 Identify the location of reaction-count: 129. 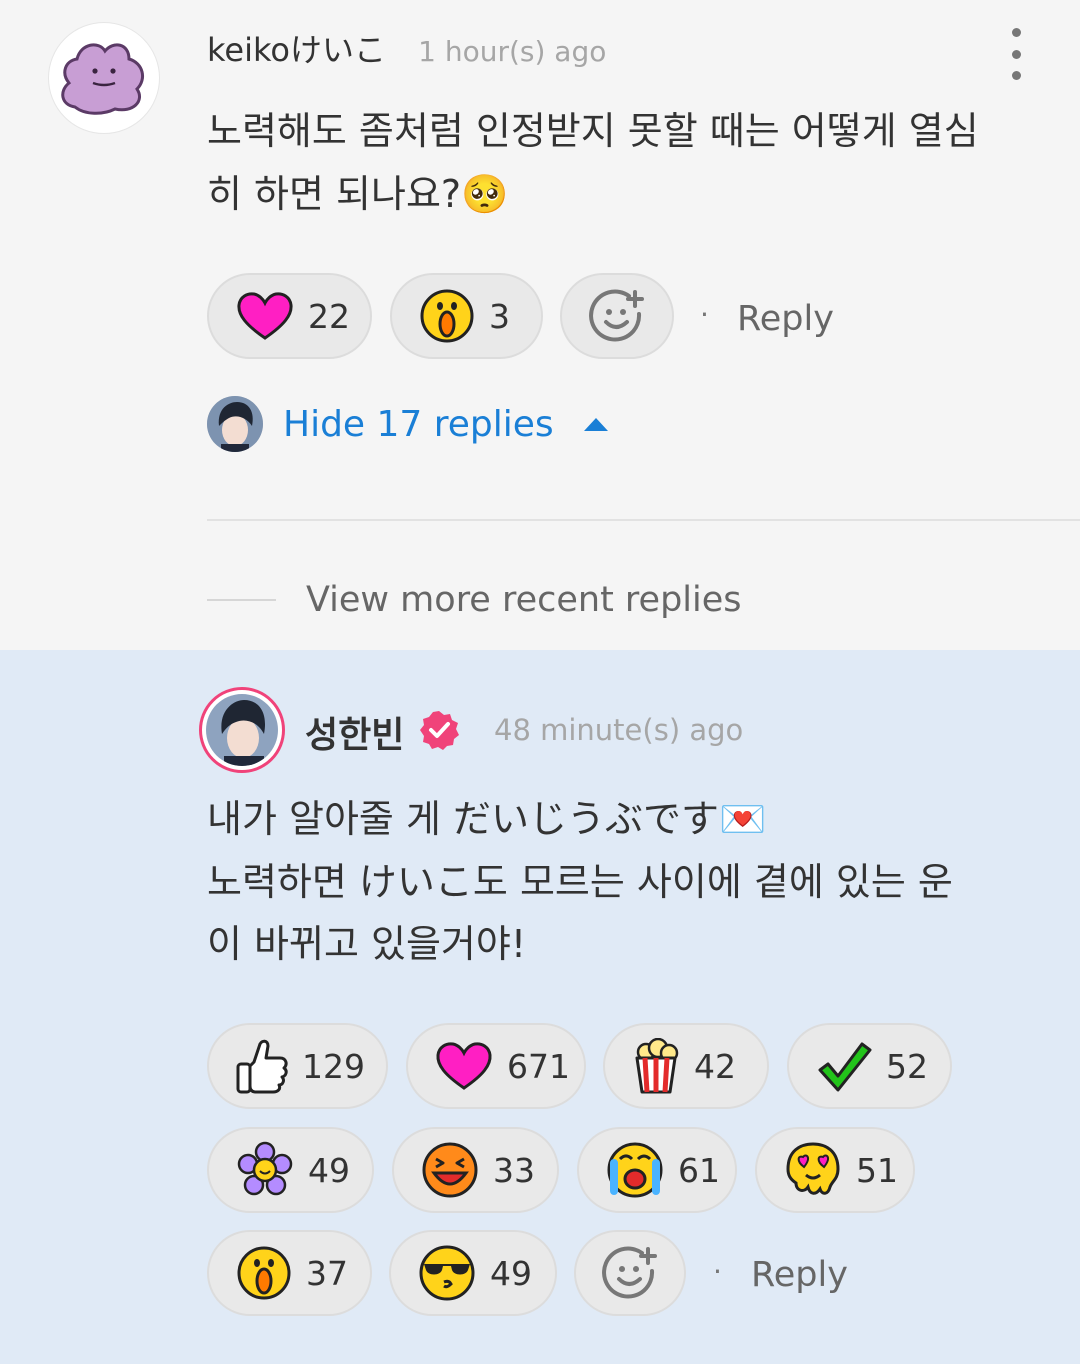
(333, 1066).